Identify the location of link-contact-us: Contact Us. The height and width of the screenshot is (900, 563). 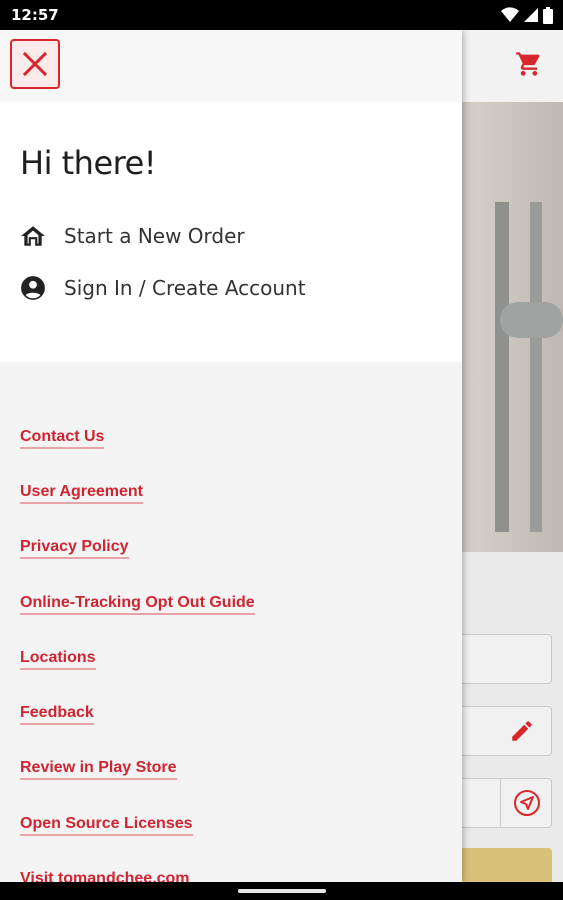
(62, 438).